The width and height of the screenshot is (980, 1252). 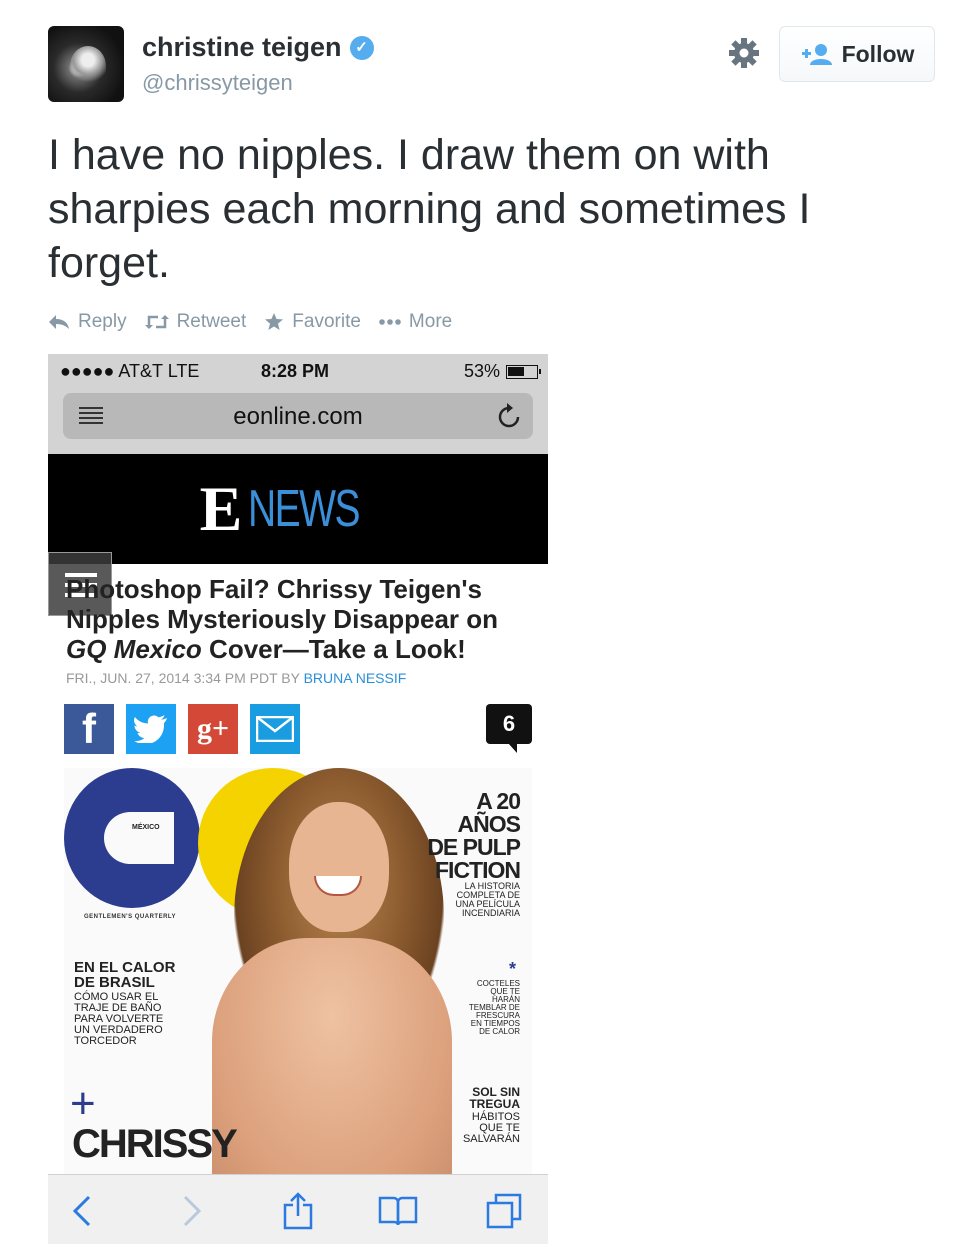 What do you see at coordinates (182, 729) in the screenshot?
I see `share-buttons: f g+` at bounding box center [182, 729].